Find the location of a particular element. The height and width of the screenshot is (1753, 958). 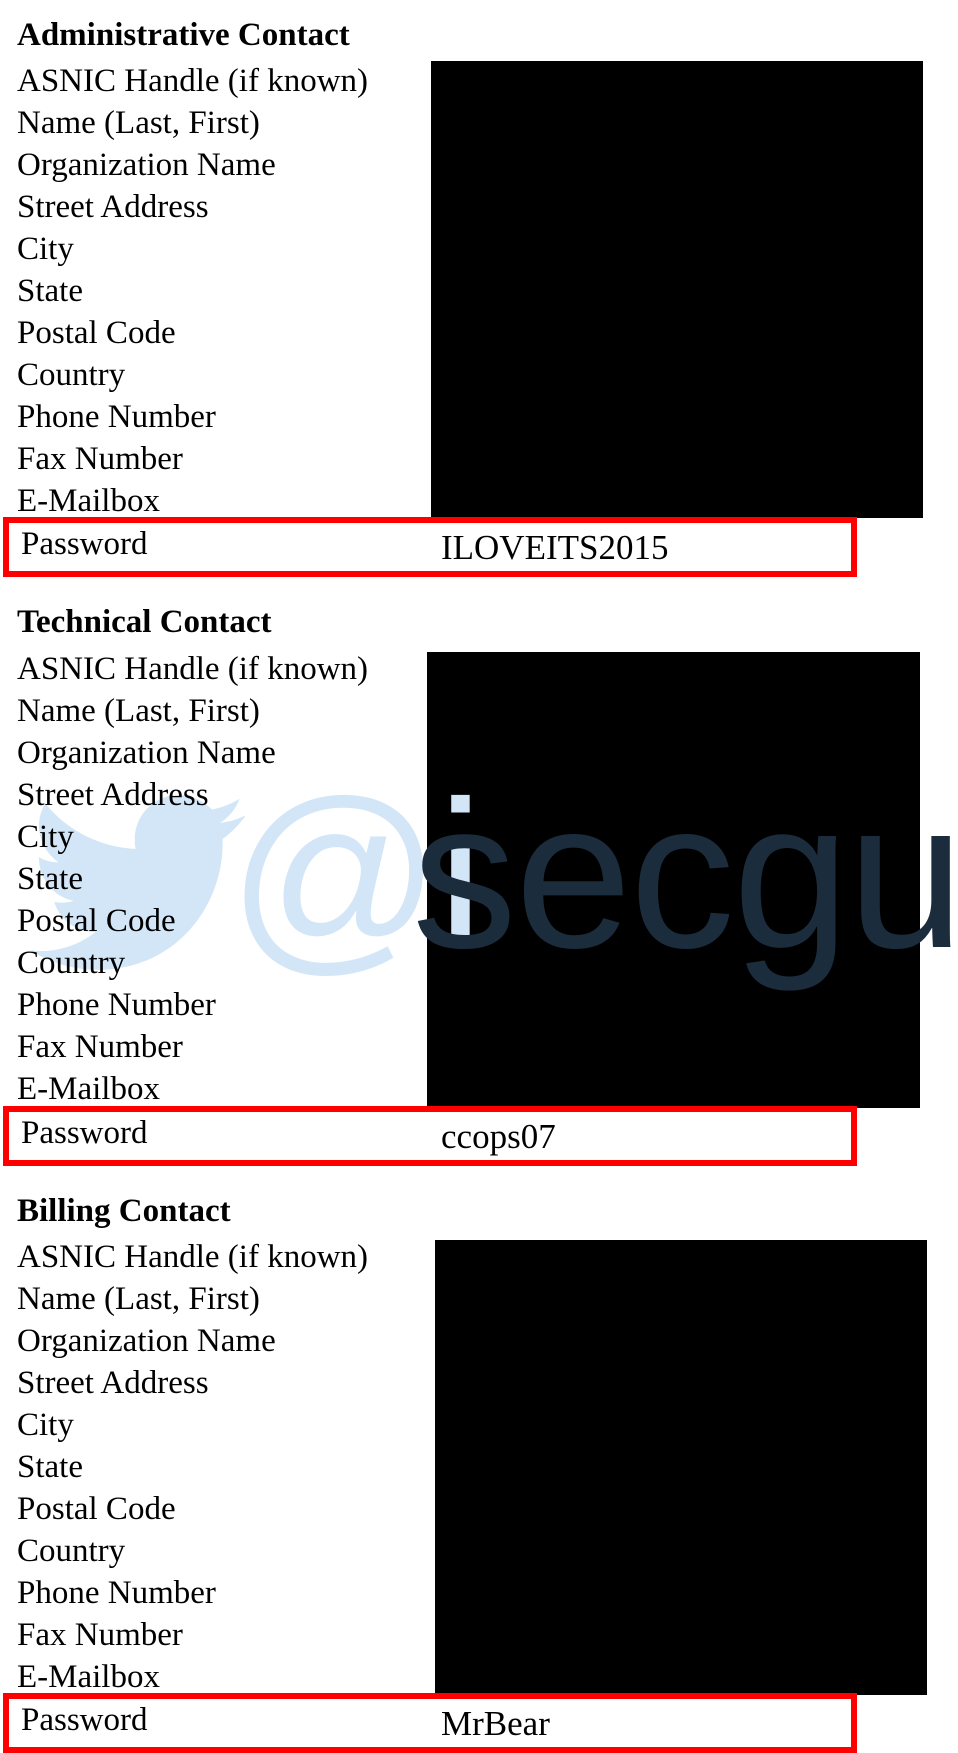

password-value: ILOVEITS2015 is located at coordinates (555, 547).